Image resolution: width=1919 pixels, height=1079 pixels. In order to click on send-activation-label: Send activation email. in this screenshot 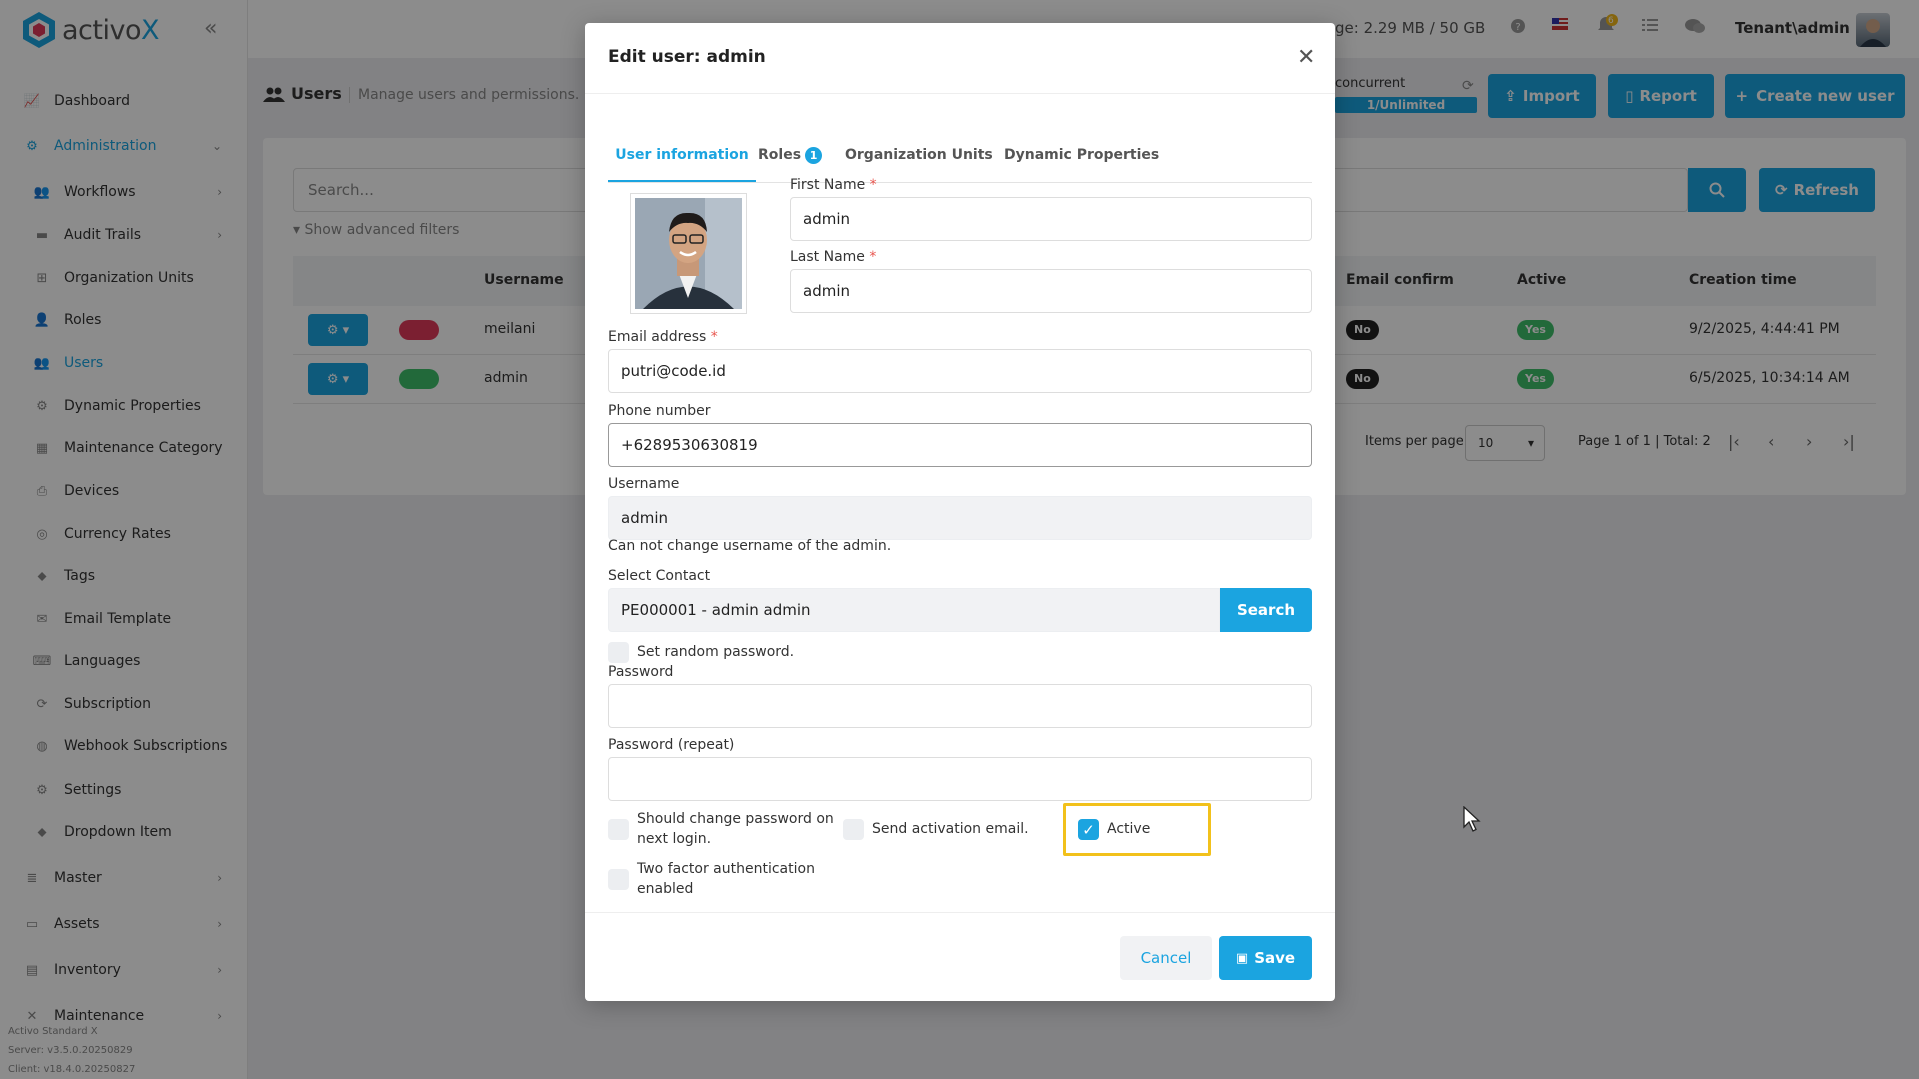, I will do `click(950, 829)`.